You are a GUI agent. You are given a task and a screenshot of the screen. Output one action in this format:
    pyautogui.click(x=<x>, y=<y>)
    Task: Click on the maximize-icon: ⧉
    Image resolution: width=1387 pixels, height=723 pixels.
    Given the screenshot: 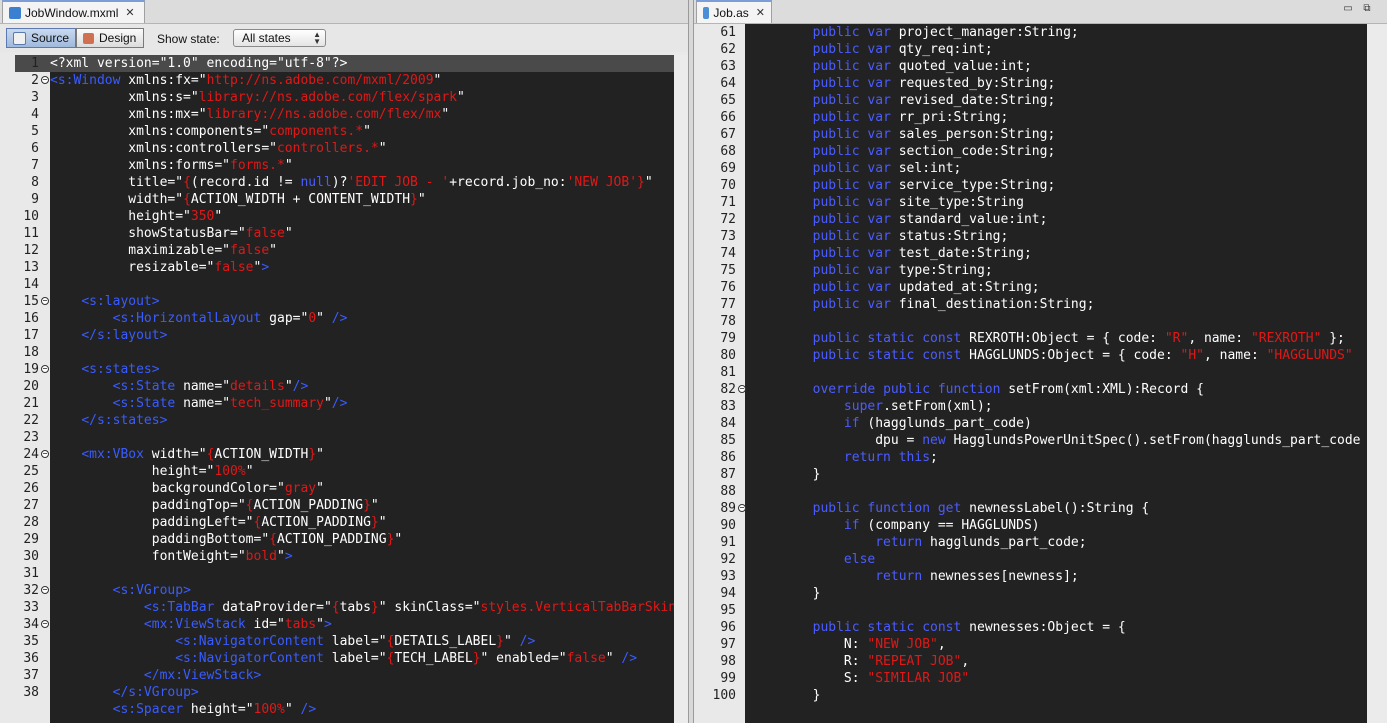 What is the action you would take?
    pyautogui.click(x=1367, y=9)
    